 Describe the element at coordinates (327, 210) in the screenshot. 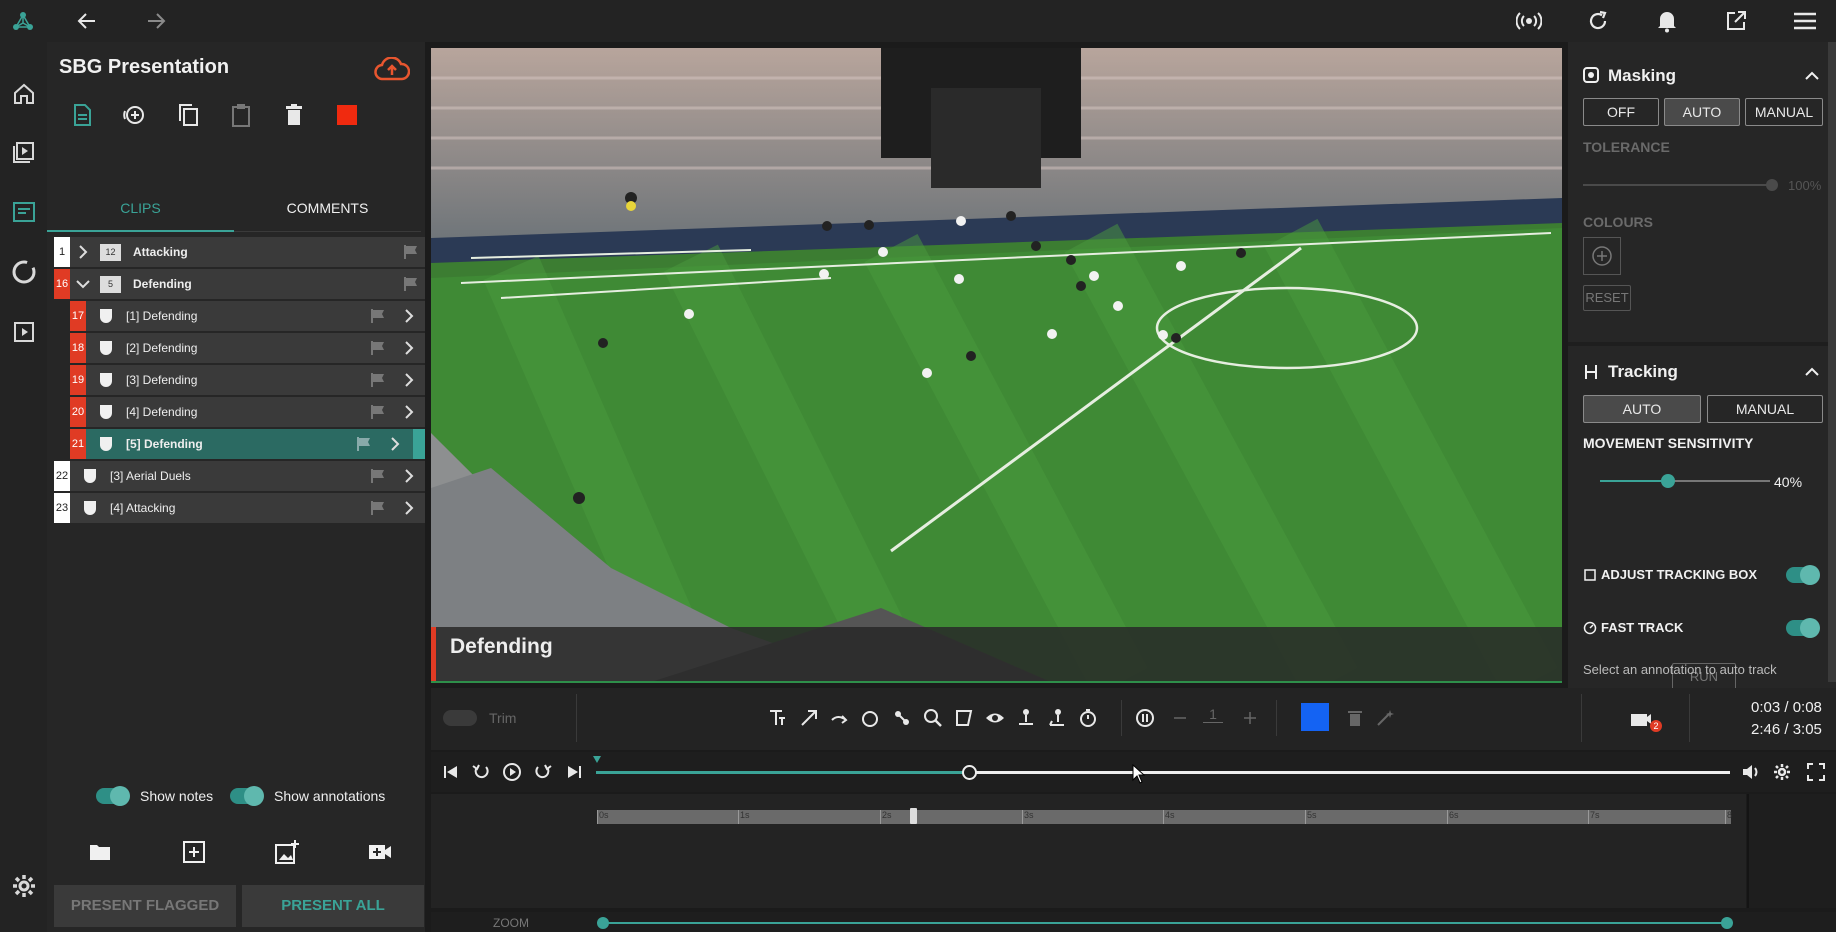

I see `tab-comments: COMMENTS` at that location.